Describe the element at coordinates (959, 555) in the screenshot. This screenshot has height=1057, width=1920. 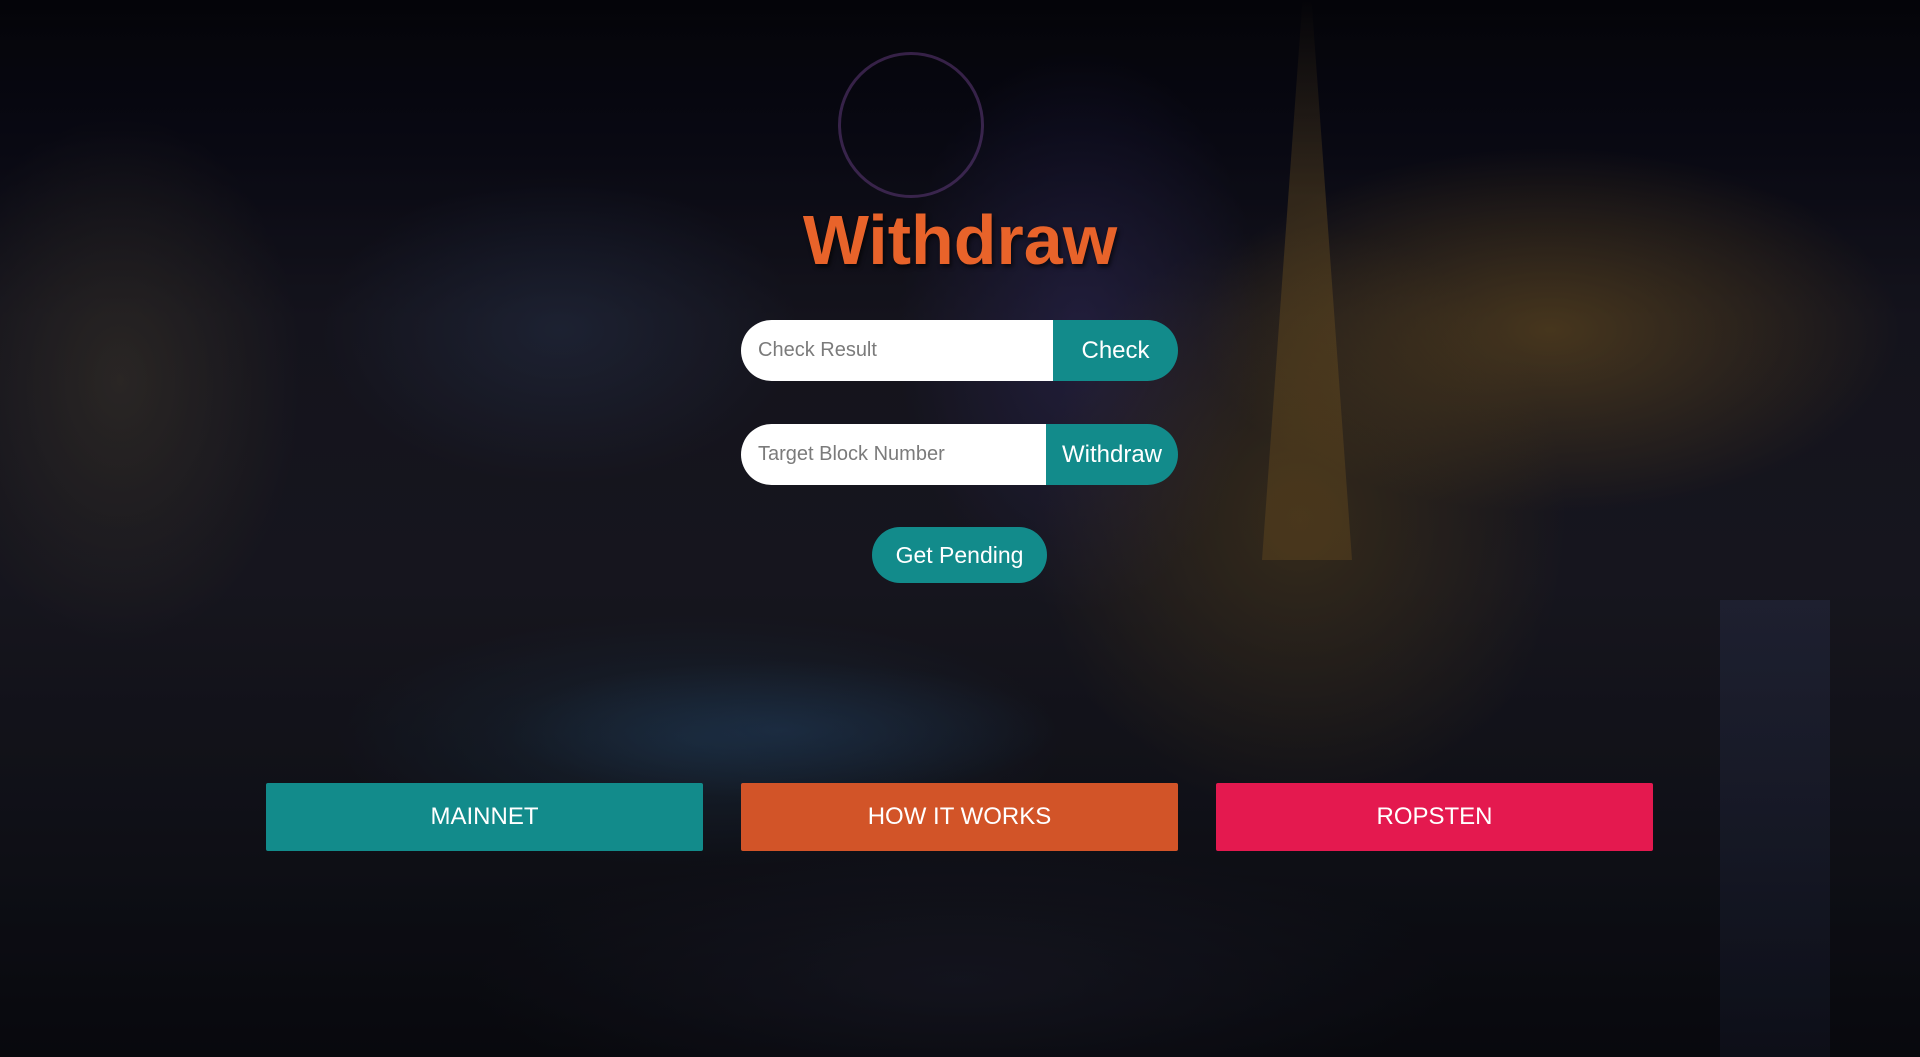
I see `get-pending-button: Get Pending` at that location.